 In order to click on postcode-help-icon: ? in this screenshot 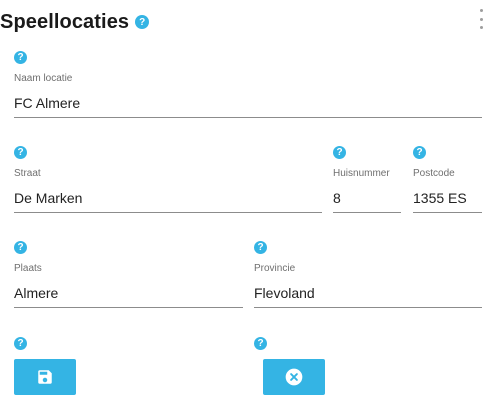, I will do `click(419, 152)`.